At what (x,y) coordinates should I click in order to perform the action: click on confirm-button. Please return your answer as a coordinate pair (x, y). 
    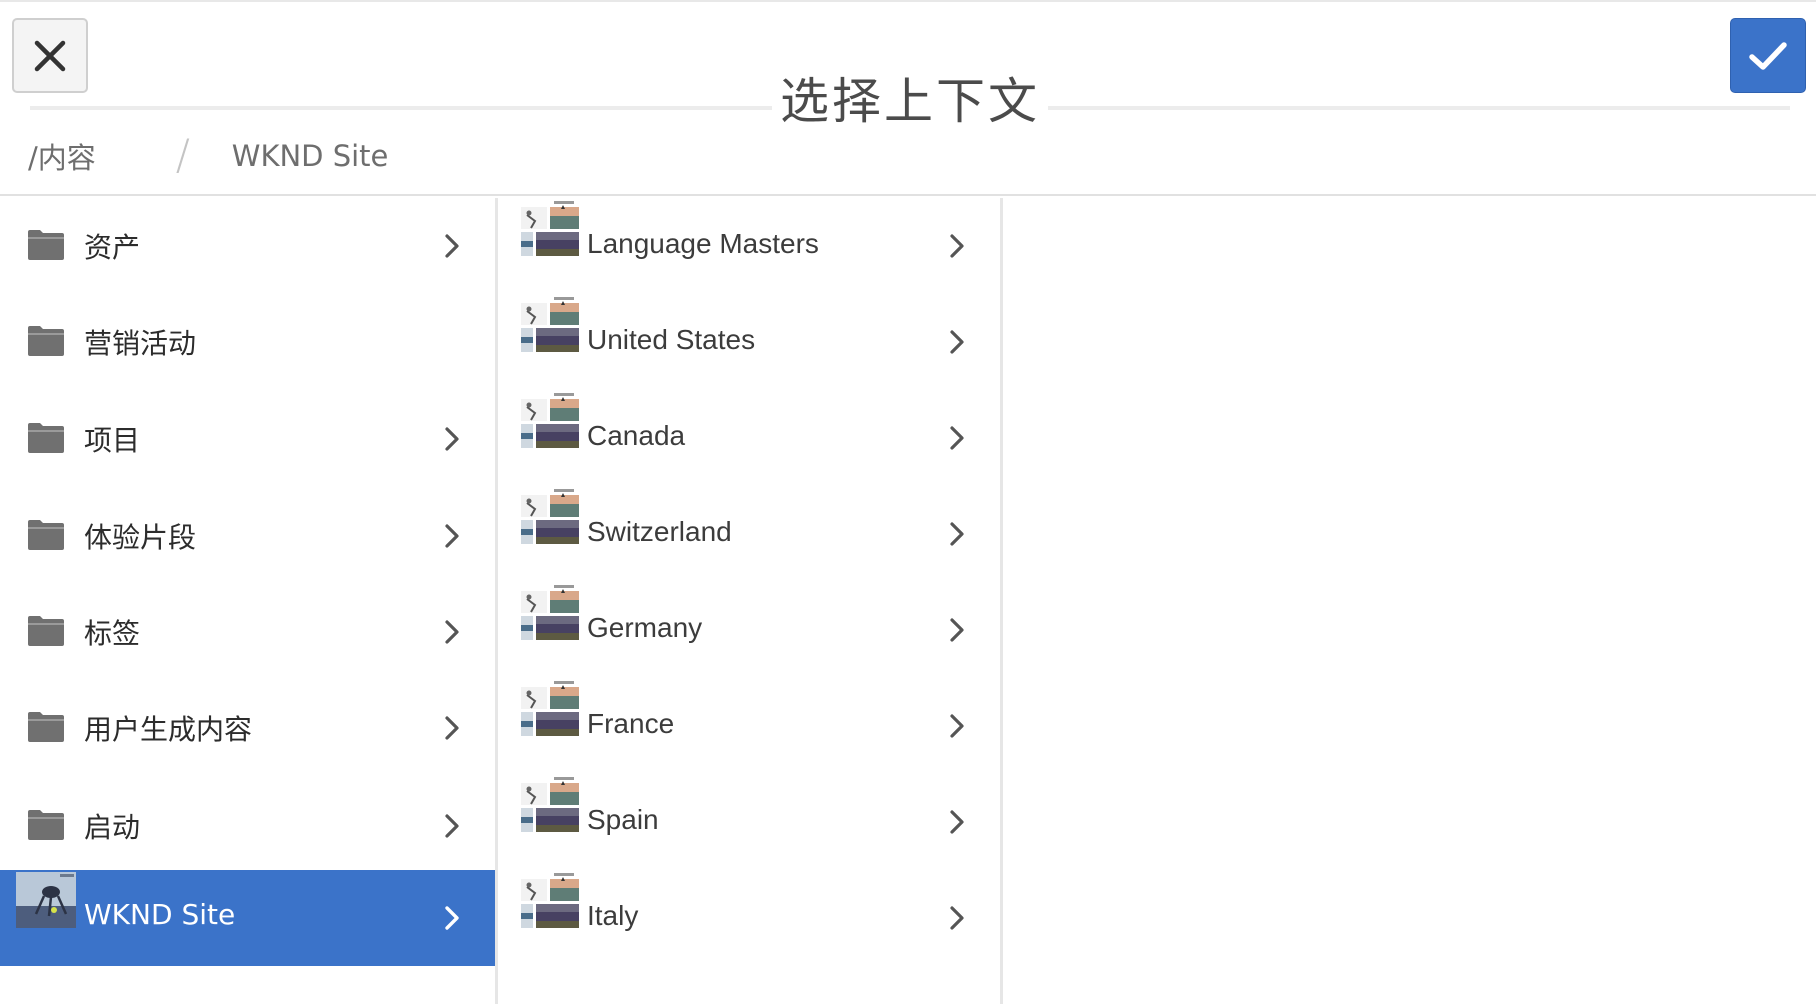
    Looking at the image, I should click on (1768, 55).